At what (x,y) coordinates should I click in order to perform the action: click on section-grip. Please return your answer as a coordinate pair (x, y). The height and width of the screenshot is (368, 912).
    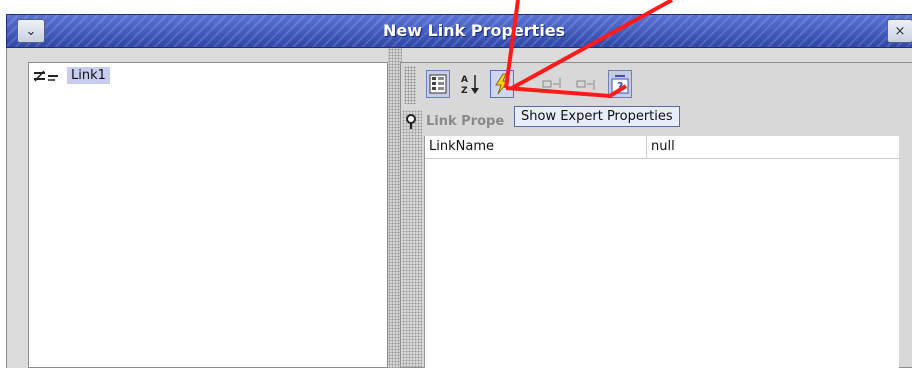
    Looking at the image, I should click on (412, 239).